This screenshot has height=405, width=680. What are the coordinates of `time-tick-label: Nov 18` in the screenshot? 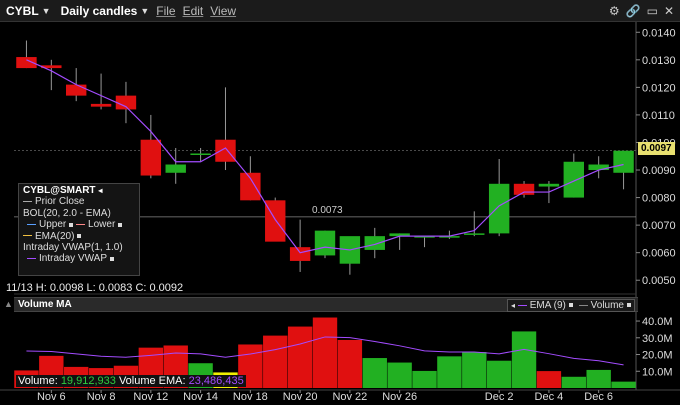 It's located at (250, 397).